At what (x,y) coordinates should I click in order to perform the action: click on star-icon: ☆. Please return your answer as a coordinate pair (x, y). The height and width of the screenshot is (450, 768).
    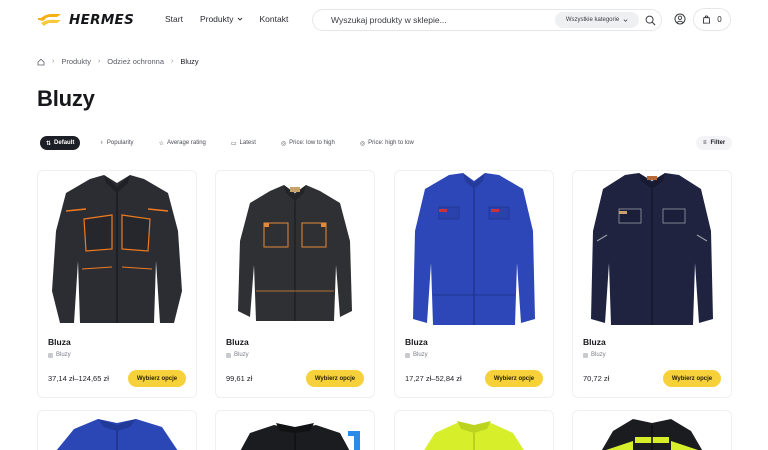
    Looking at the image, I should click on (161, 143).